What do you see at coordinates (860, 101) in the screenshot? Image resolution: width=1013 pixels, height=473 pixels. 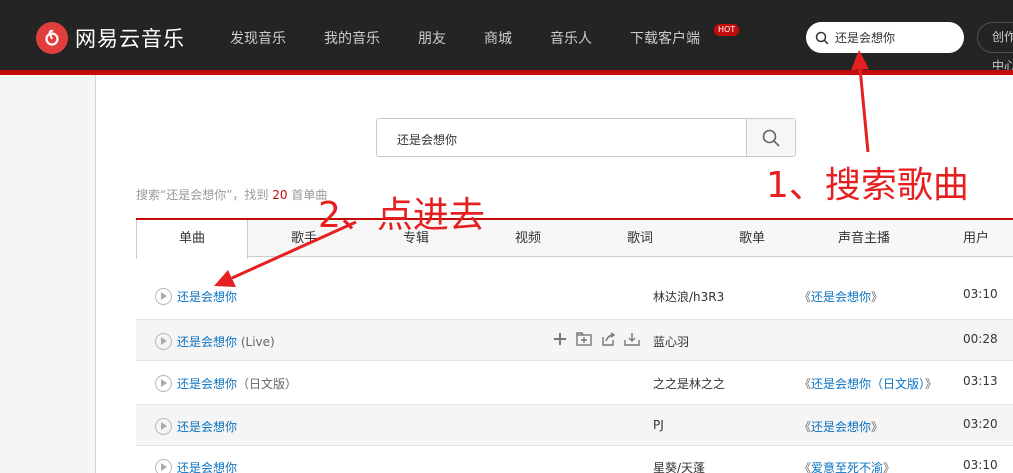 I see `arrow-to-top-search` at bounding box center [860, 101].